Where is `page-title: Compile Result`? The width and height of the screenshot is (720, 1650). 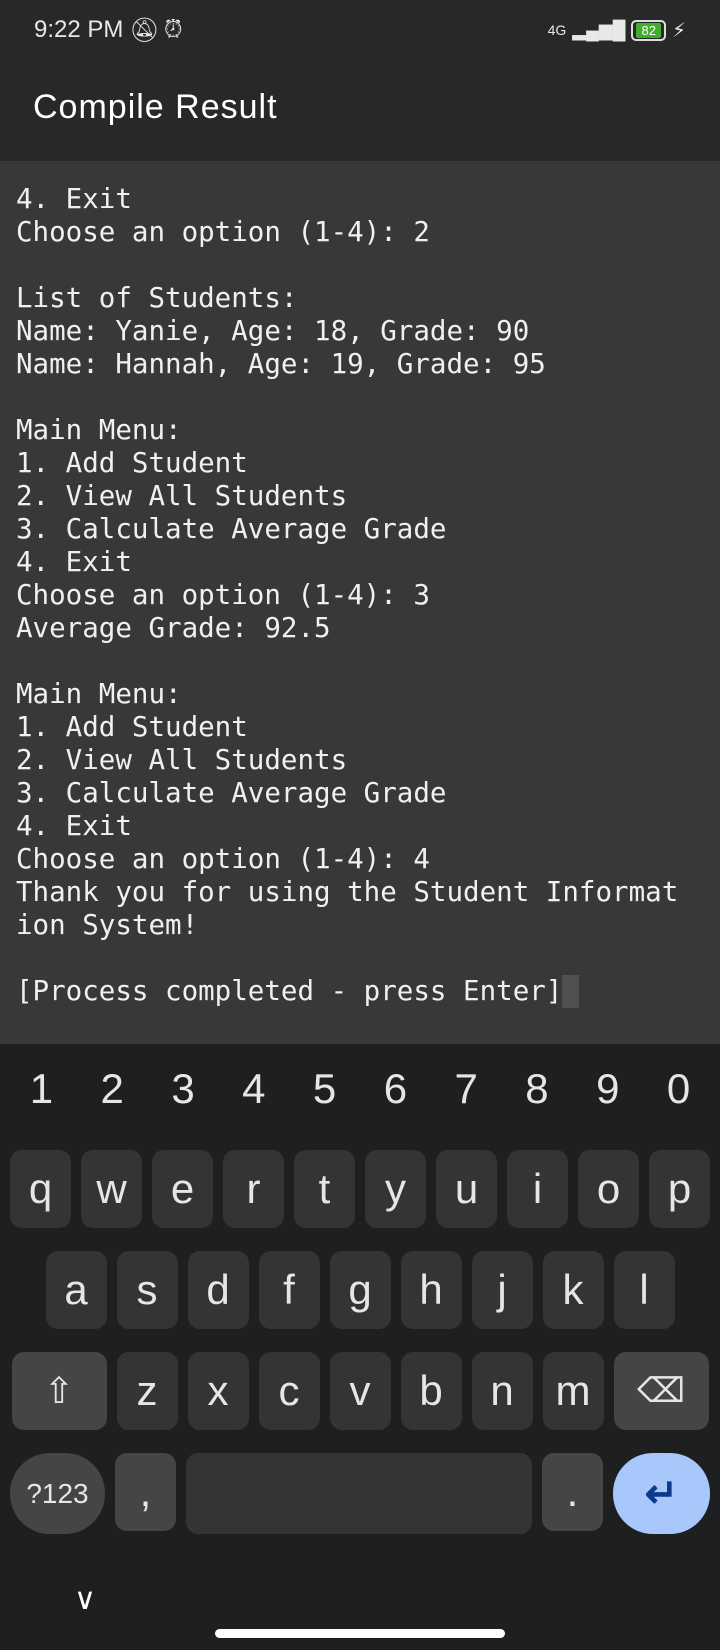
page-title: Compile Result is located at coordinates (360, 110).